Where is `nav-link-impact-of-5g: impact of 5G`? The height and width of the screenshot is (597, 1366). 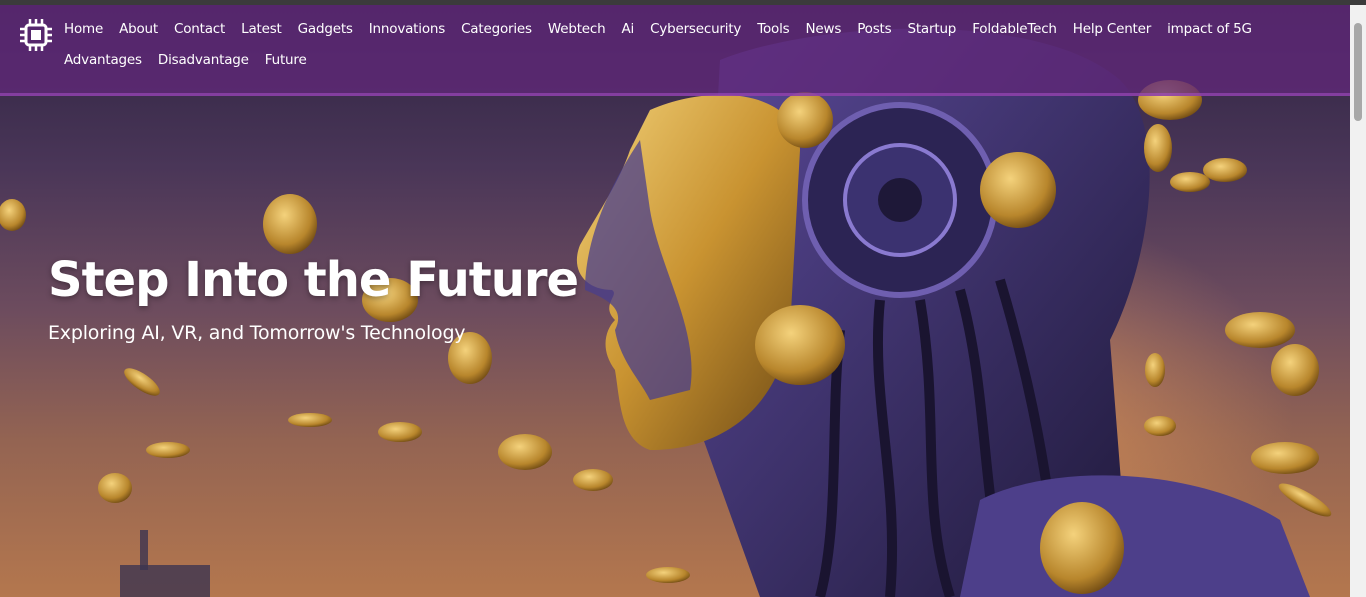
nav-link-impact-of-5g: impact of 5G is located at coordinates (1209, 29).